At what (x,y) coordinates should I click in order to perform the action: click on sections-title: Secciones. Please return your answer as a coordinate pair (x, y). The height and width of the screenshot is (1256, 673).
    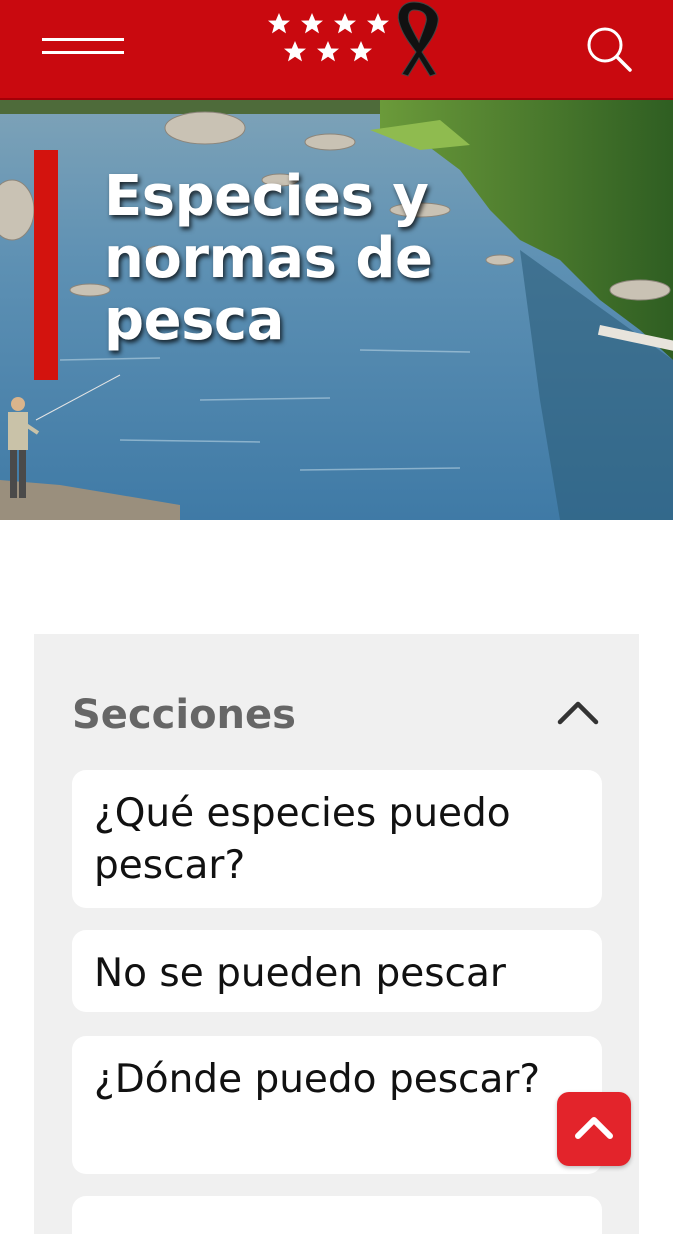
    Looking at the image, I should click on (184, 715).